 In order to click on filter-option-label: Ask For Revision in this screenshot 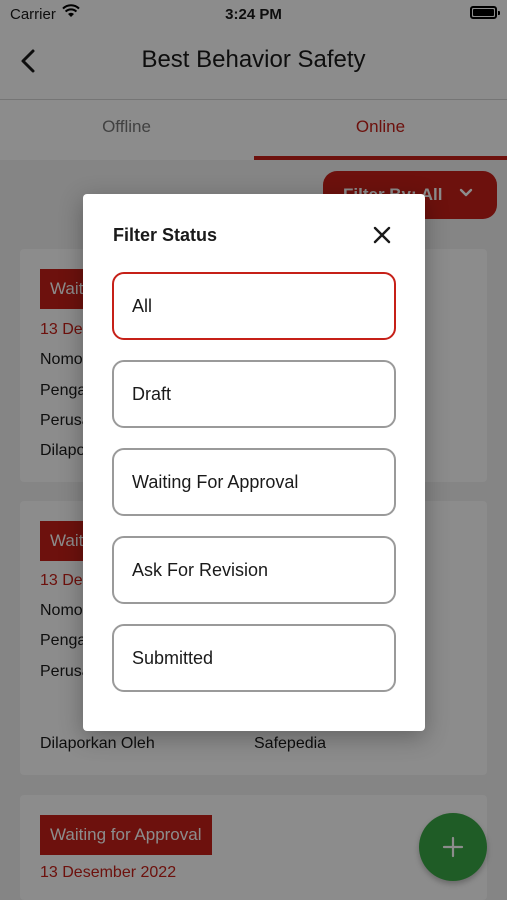, I will do `click(200, 570)`.